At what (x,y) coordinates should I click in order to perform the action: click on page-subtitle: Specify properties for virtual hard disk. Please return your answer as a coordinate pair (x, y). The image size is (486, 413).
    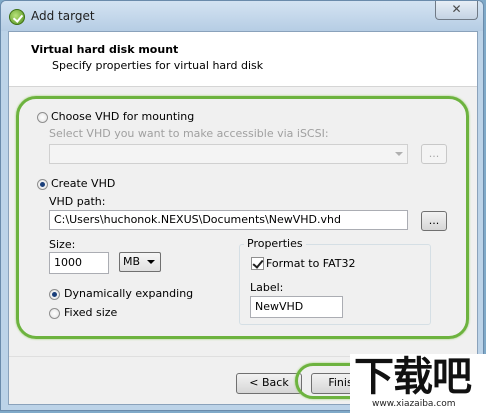
    Looking at the image, I should click on (158, 65).